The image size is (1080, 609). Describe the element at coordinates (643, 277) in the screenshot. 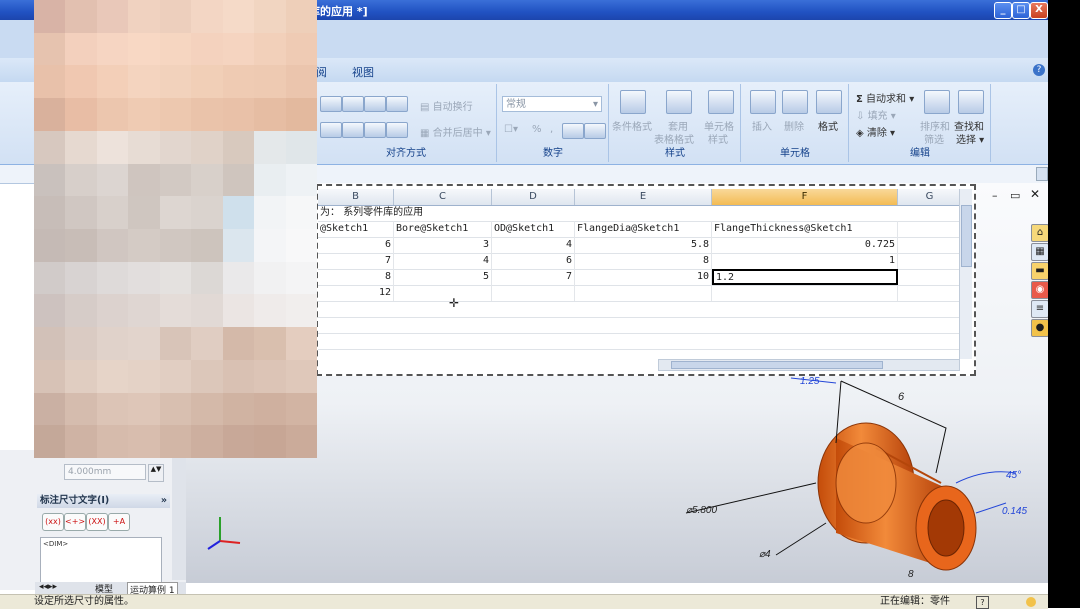

I see `data-cell: 10` at that location.